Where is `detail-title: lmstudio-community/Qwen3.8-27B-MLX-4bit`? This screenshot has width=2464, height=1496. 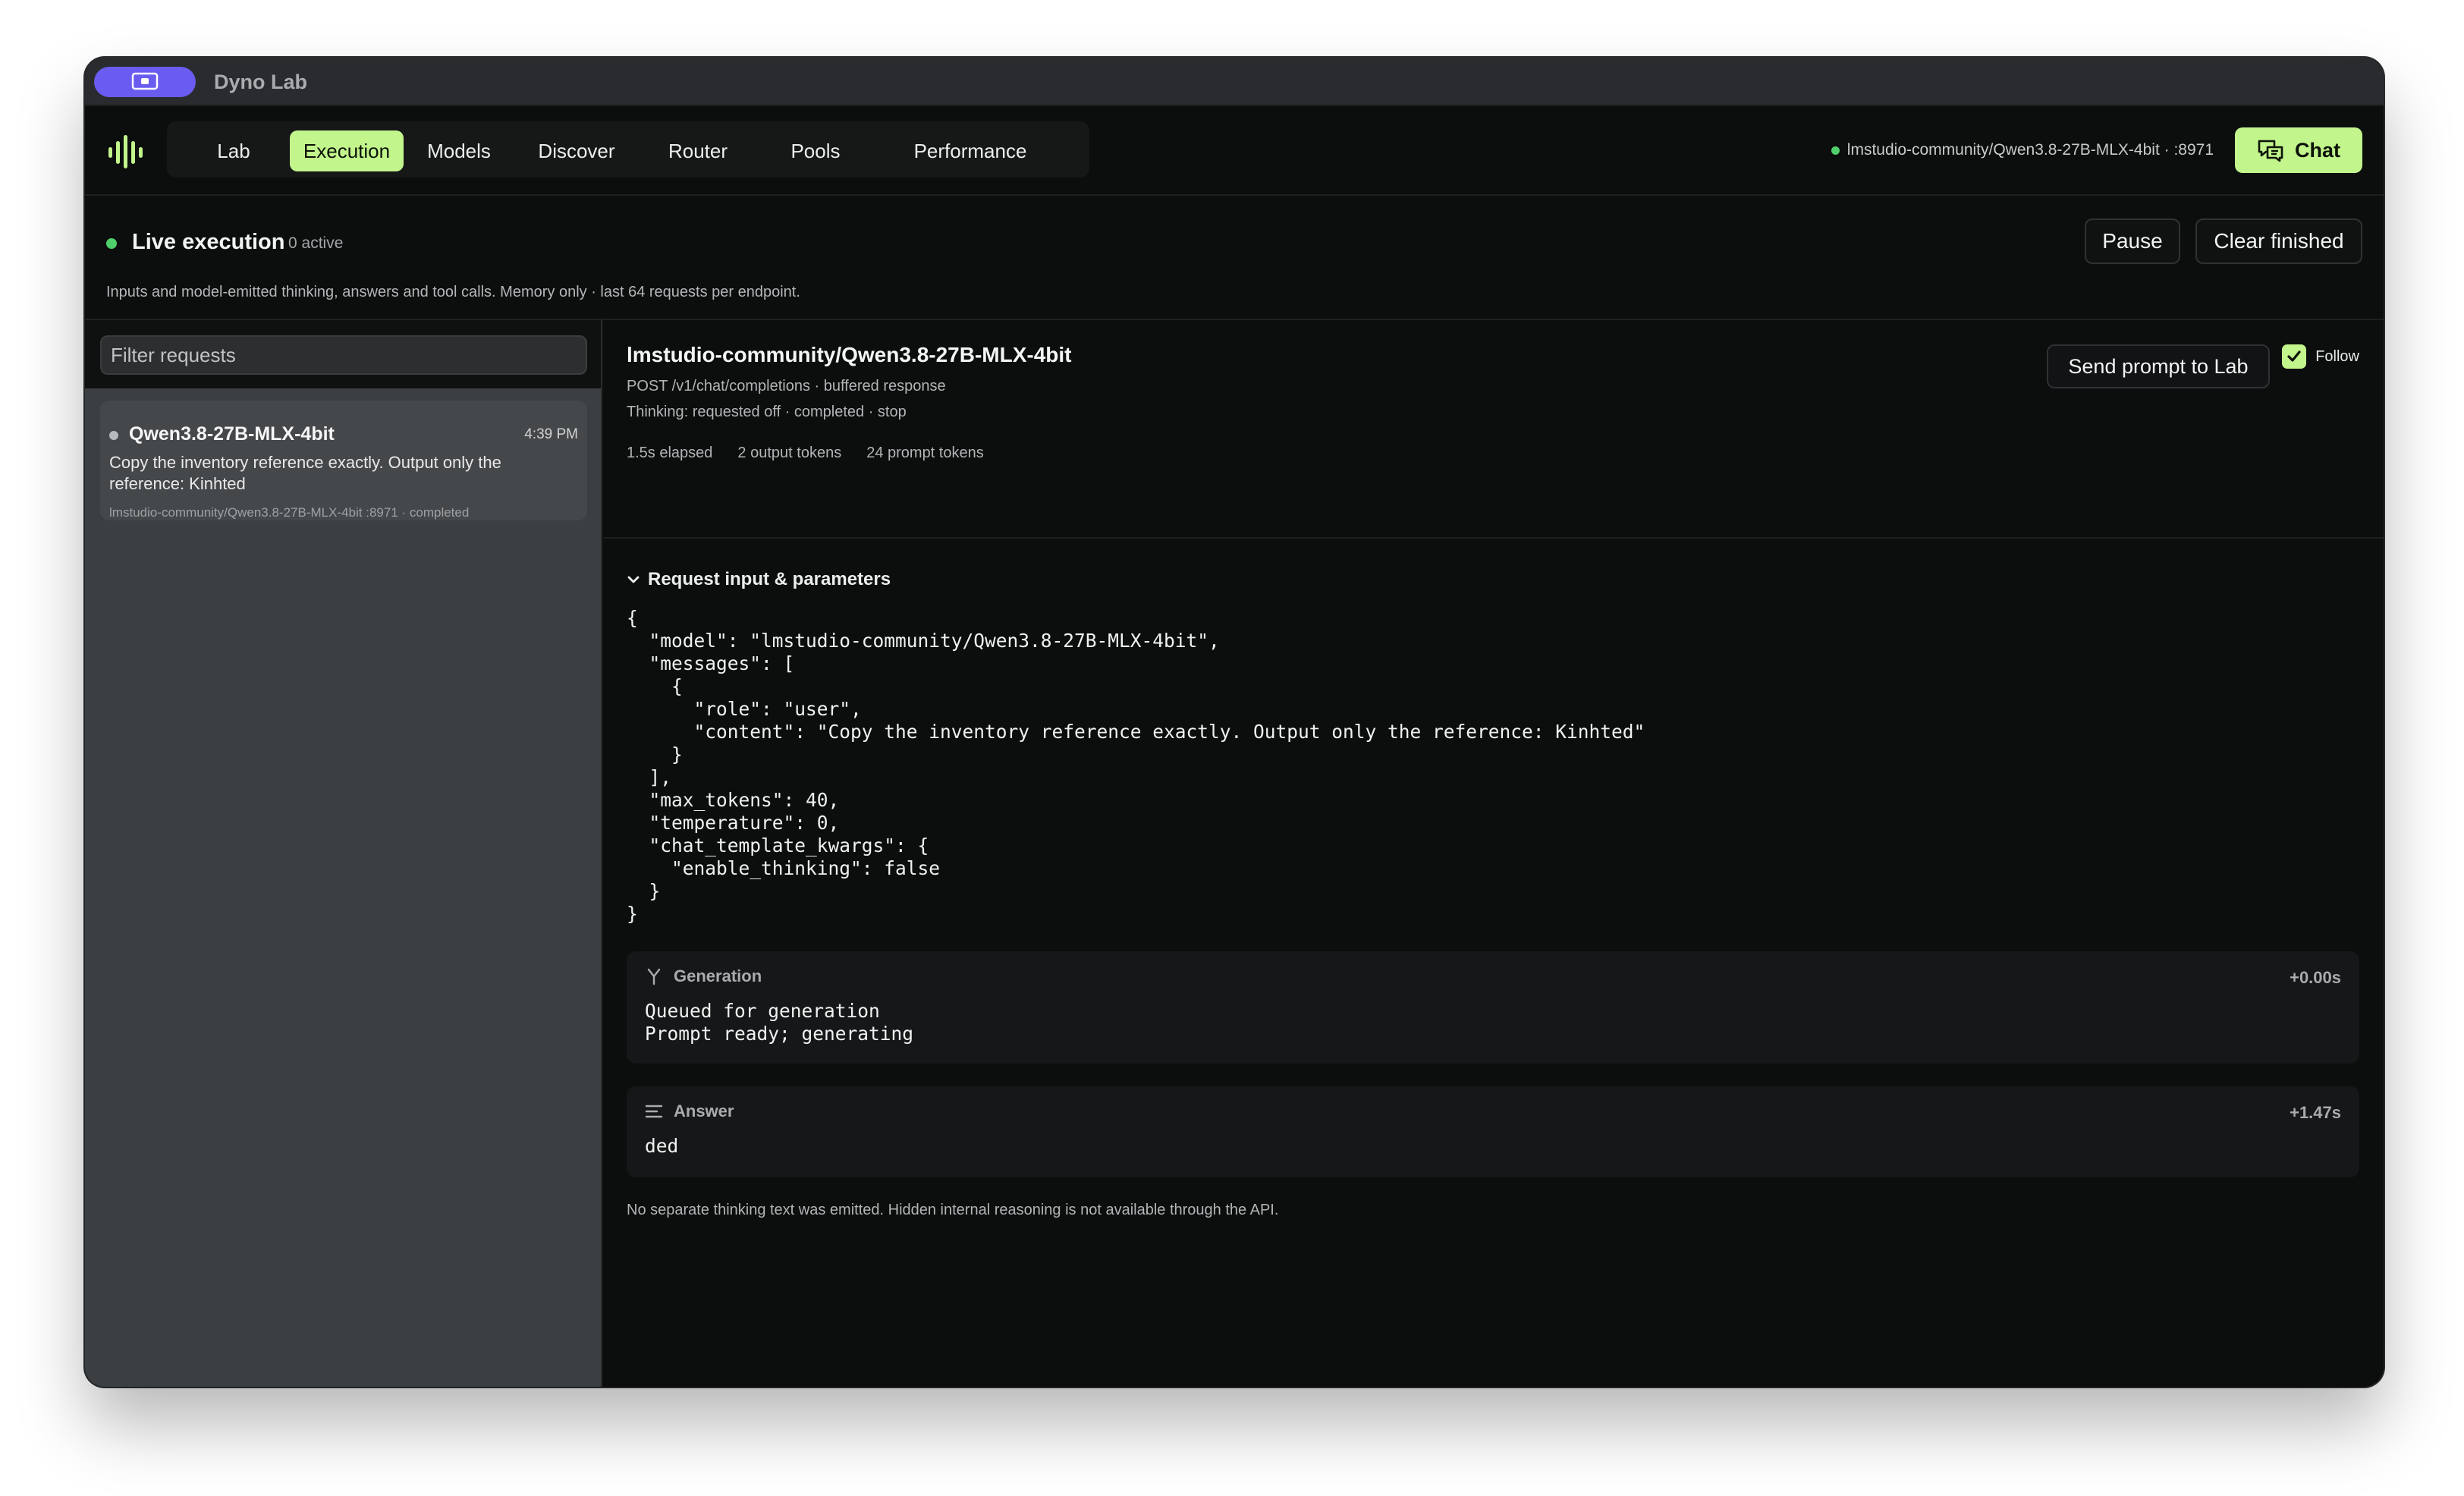 detail-title: lmstudio-community/Qwen3.8-27B-MLX-4bit is located at coordinates (849, 354).